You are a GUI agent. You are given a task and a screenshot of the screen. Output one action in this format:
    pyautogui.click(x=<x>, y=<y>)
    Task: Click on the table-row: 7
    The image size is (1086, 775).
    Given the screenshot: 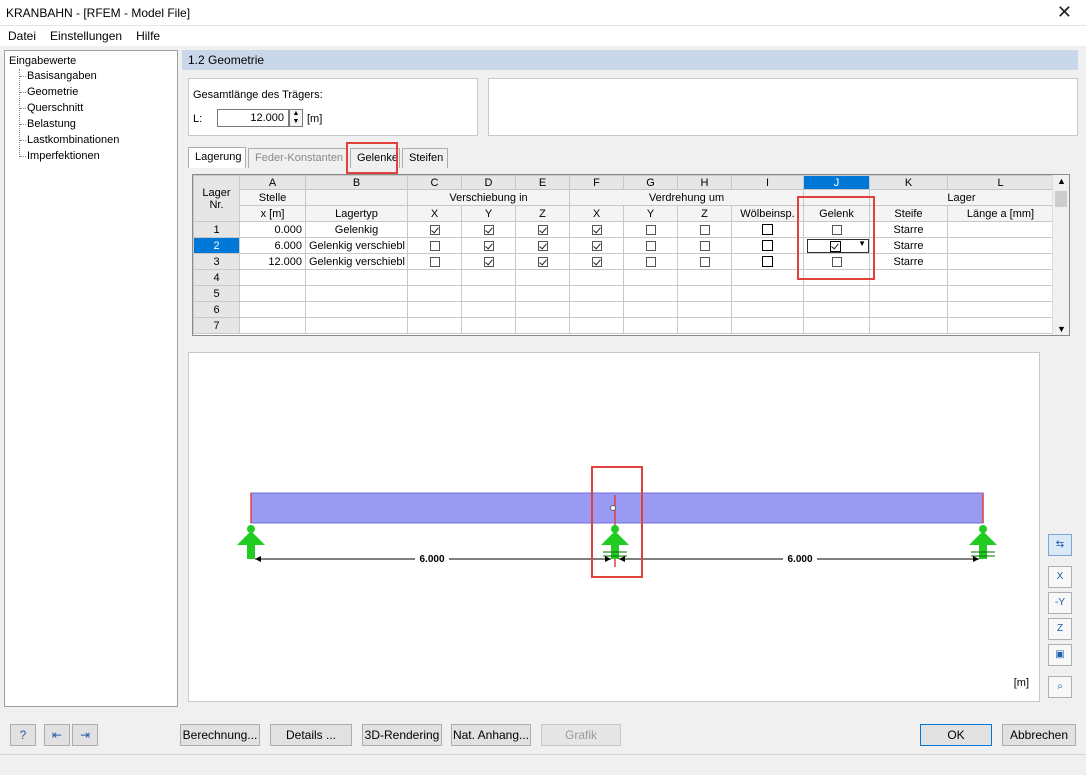 What is the action you would take?
    pyautogui.click(x=623, y=325)
    